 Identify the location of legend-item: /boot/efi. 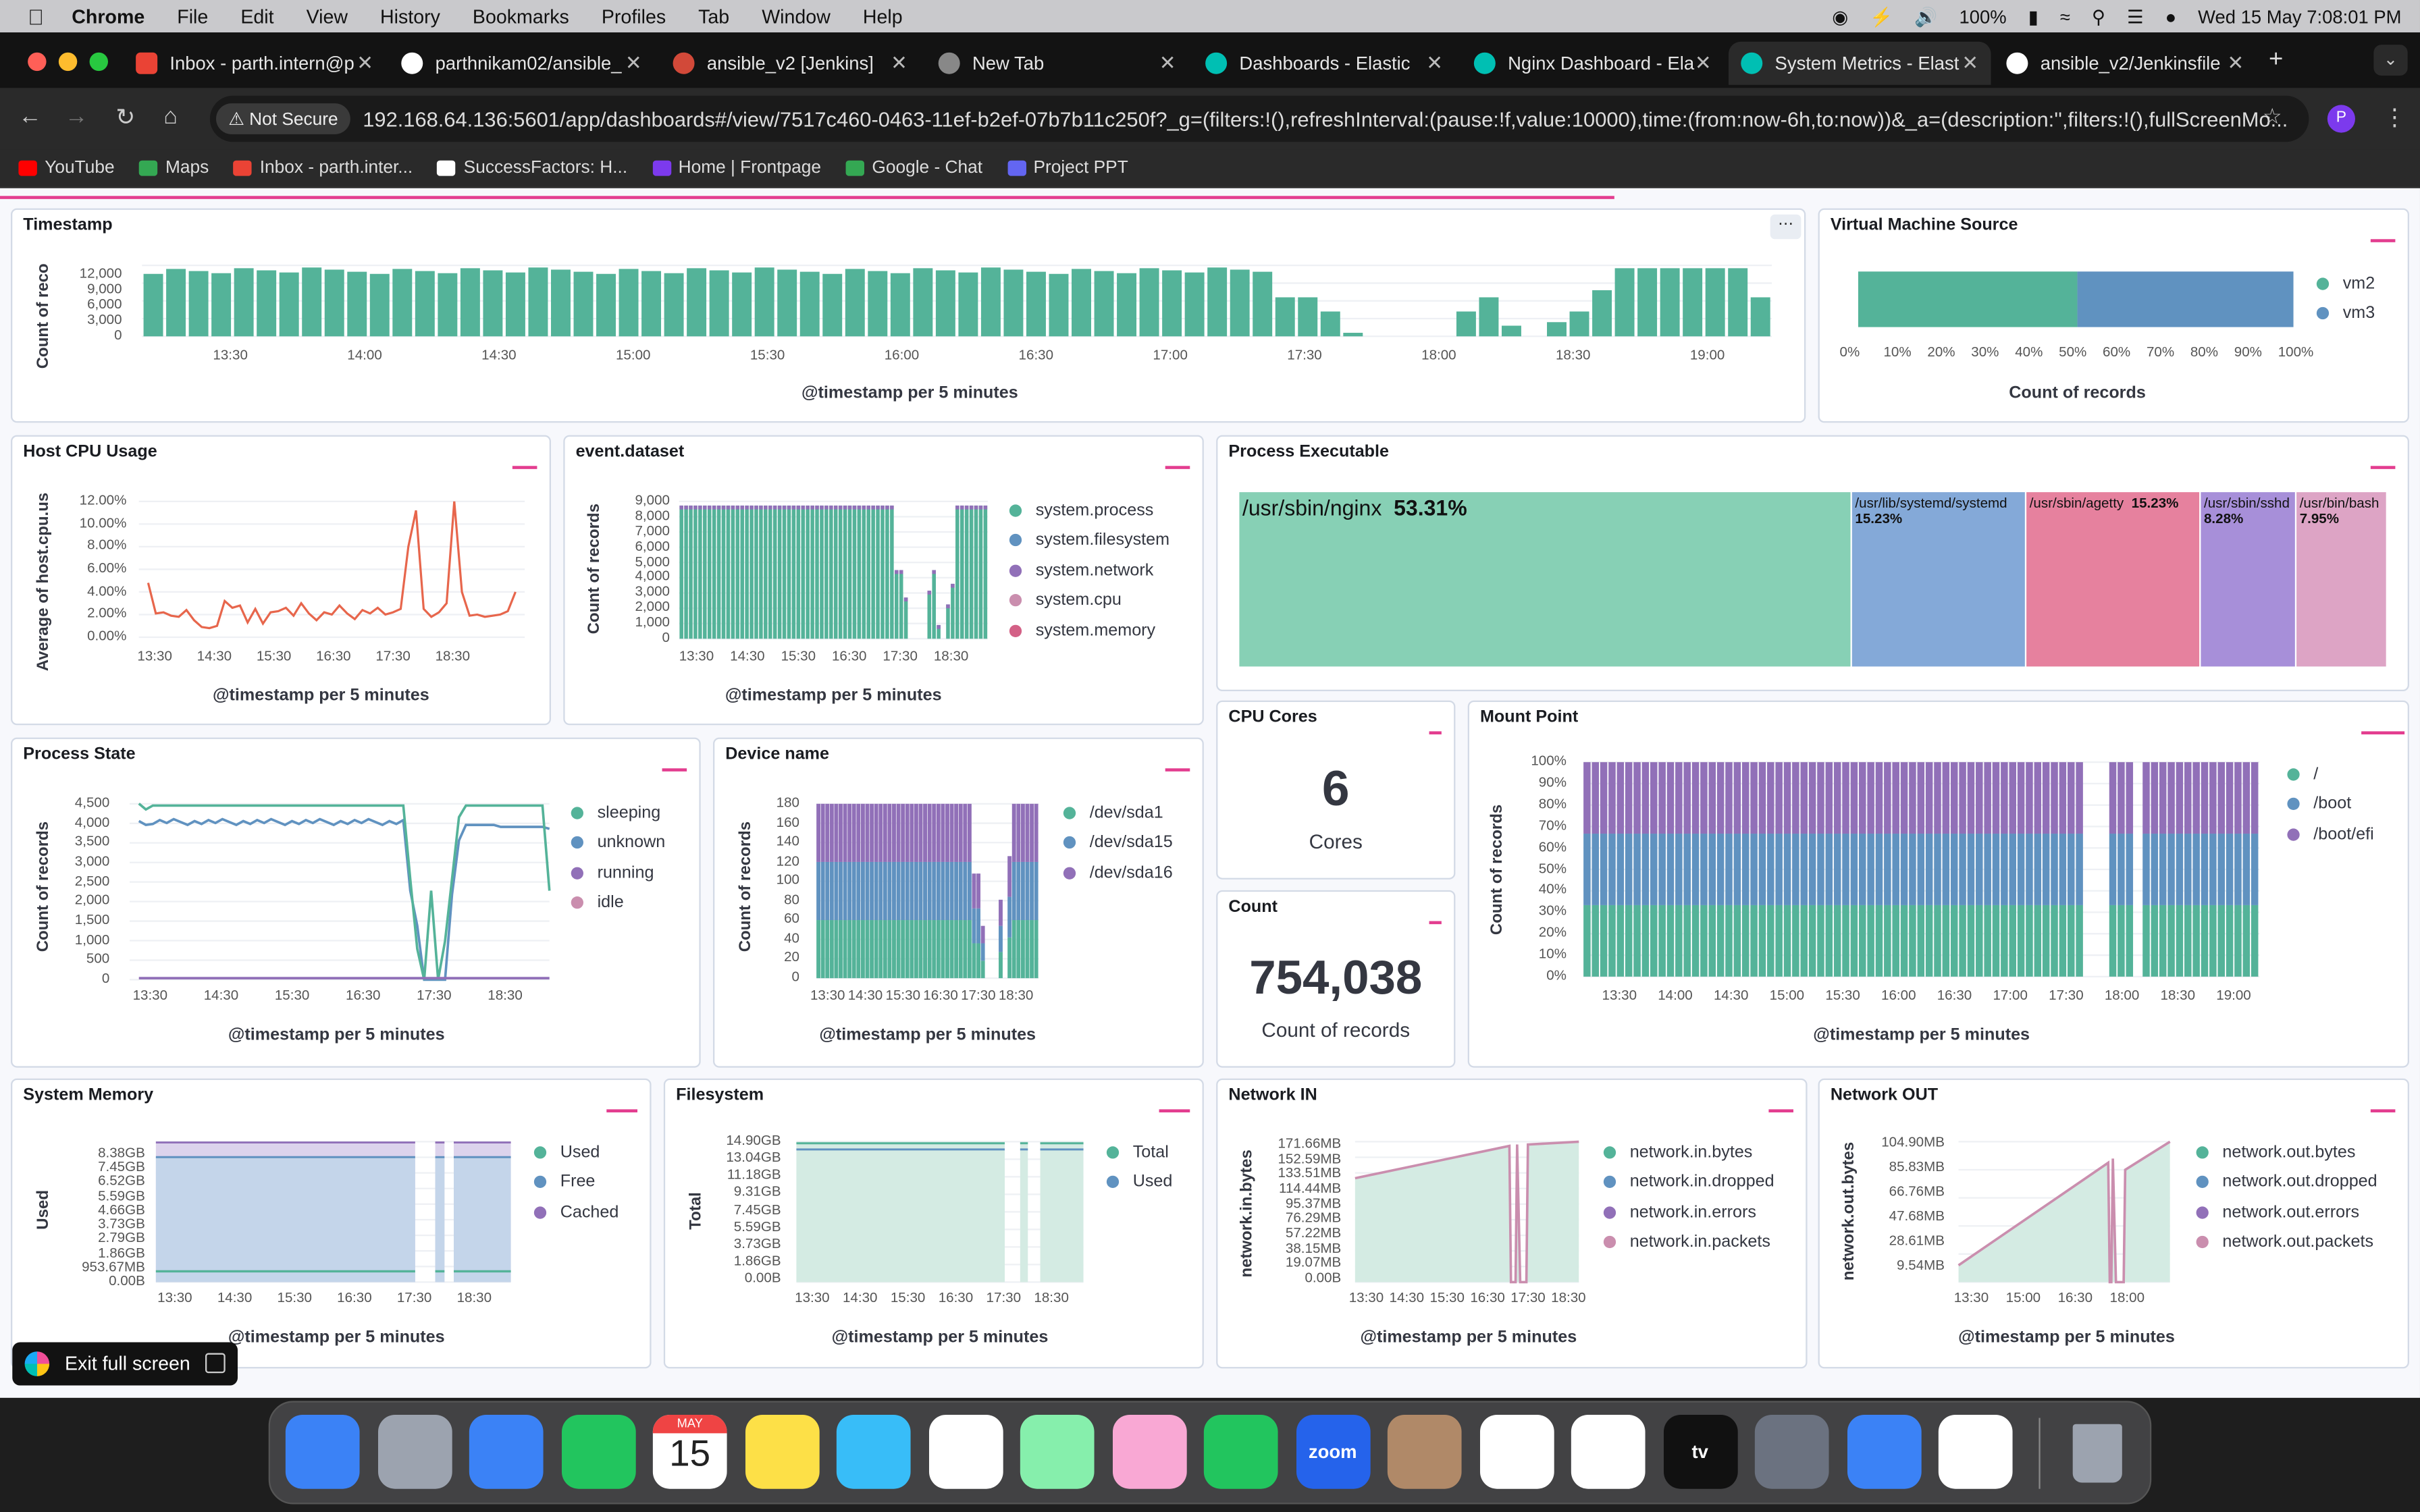
(2330, 835).